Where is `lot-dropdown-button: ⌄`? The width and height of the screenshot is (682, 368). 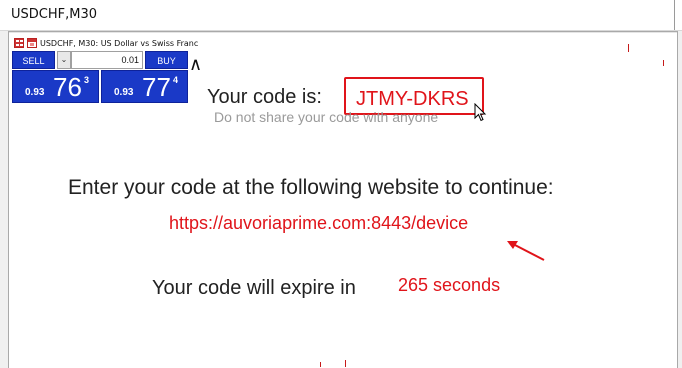 lot-dropdown-button: ⌄ is located at coordinates (64, 60).